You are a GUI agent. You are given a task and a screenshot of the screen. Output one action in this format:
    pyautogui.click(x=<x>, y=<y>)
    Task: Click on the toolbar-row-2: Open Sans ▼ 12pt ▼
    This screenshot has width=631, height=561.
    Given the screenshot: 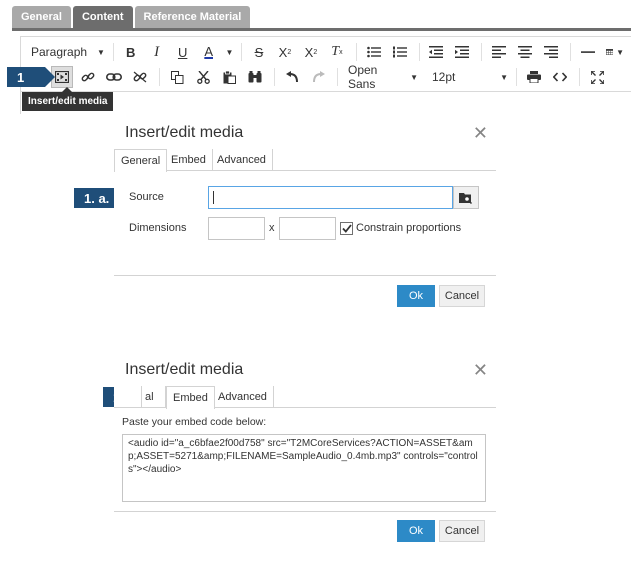 What is the action you would take?
    pyautogui.click(x=329, y=77)
    